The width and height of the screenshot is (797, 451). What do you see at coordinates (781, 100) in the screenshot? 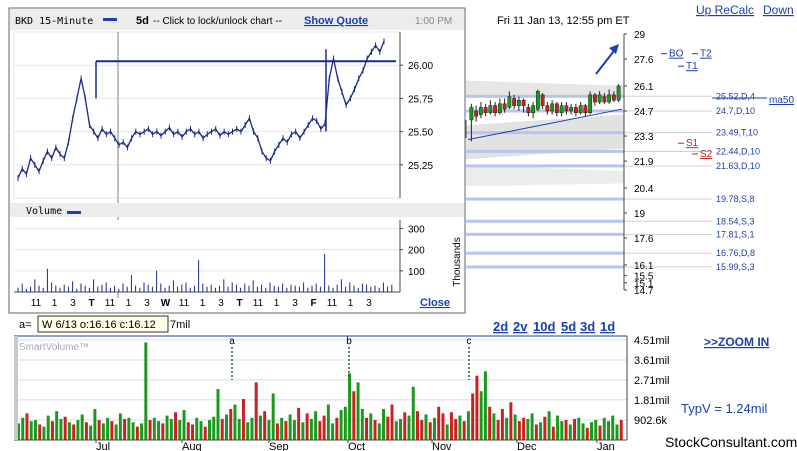
I see `ma50-label: ma50` at bounding box center [781, 100].